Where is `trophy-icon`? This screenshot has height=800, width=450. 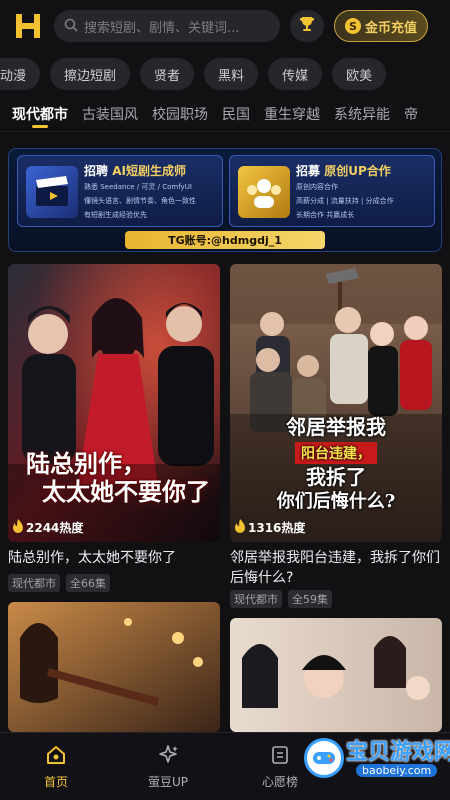
trophy-icon is located at coordinates (307, 26).